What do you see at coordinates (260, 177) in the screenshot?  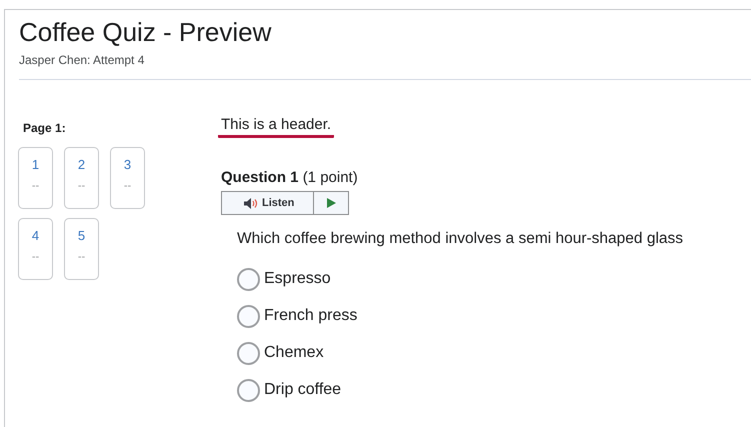 I see `question-title: Question 1` at bounding box center [260, 177].